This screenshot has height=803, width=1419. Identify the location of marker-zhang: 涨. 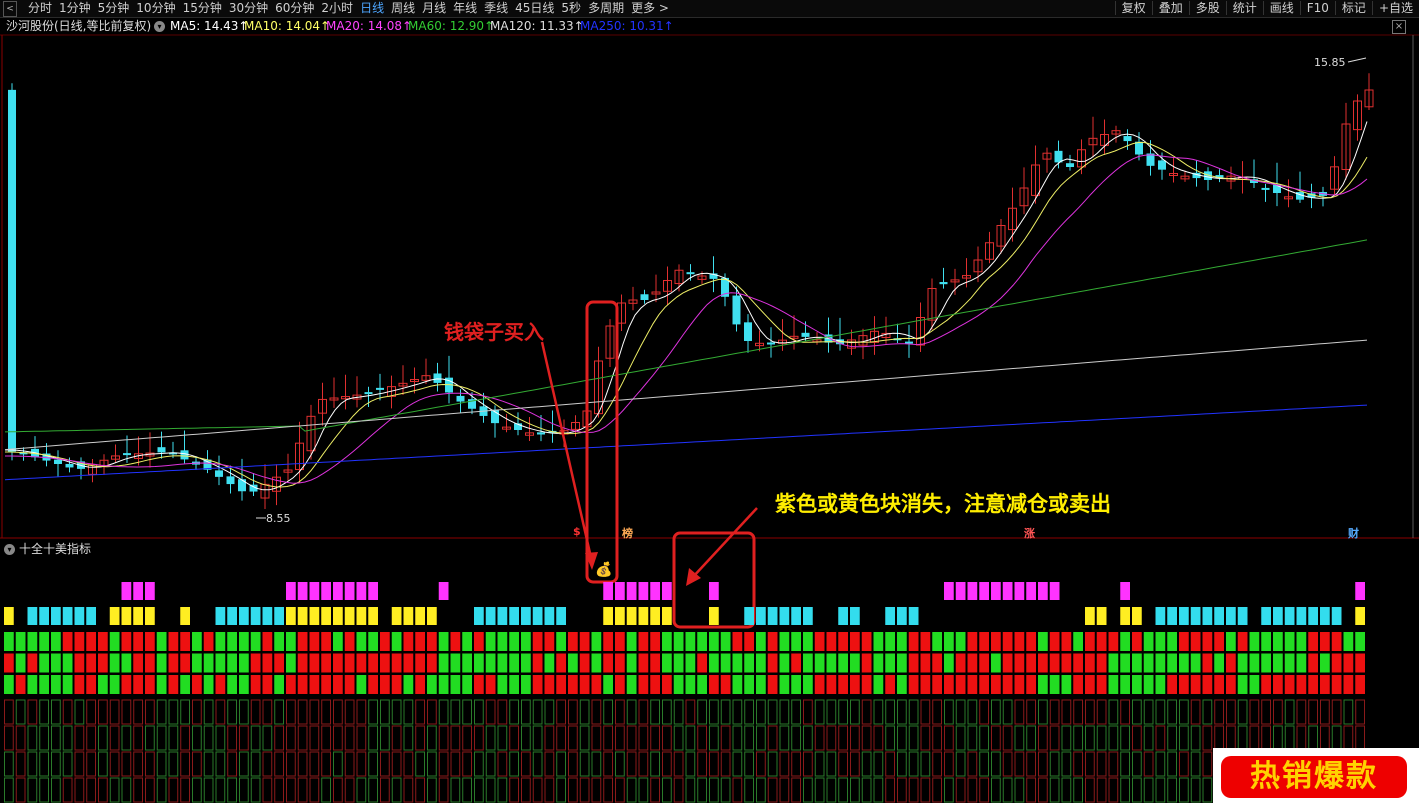
(1029, 533).